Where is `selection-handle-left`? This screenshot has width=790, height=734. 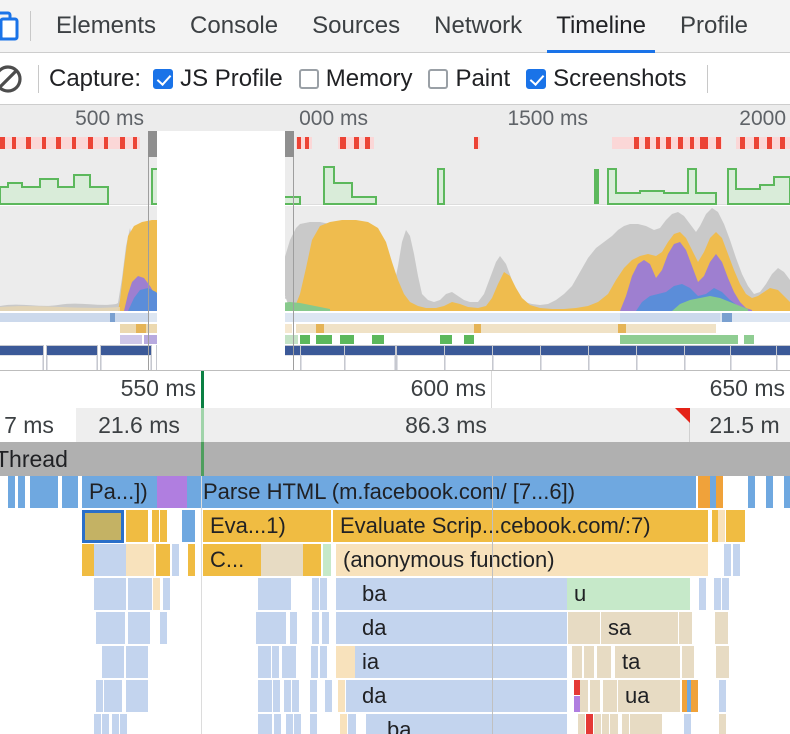 selection-handle-left is located at coordinates (152, 144).